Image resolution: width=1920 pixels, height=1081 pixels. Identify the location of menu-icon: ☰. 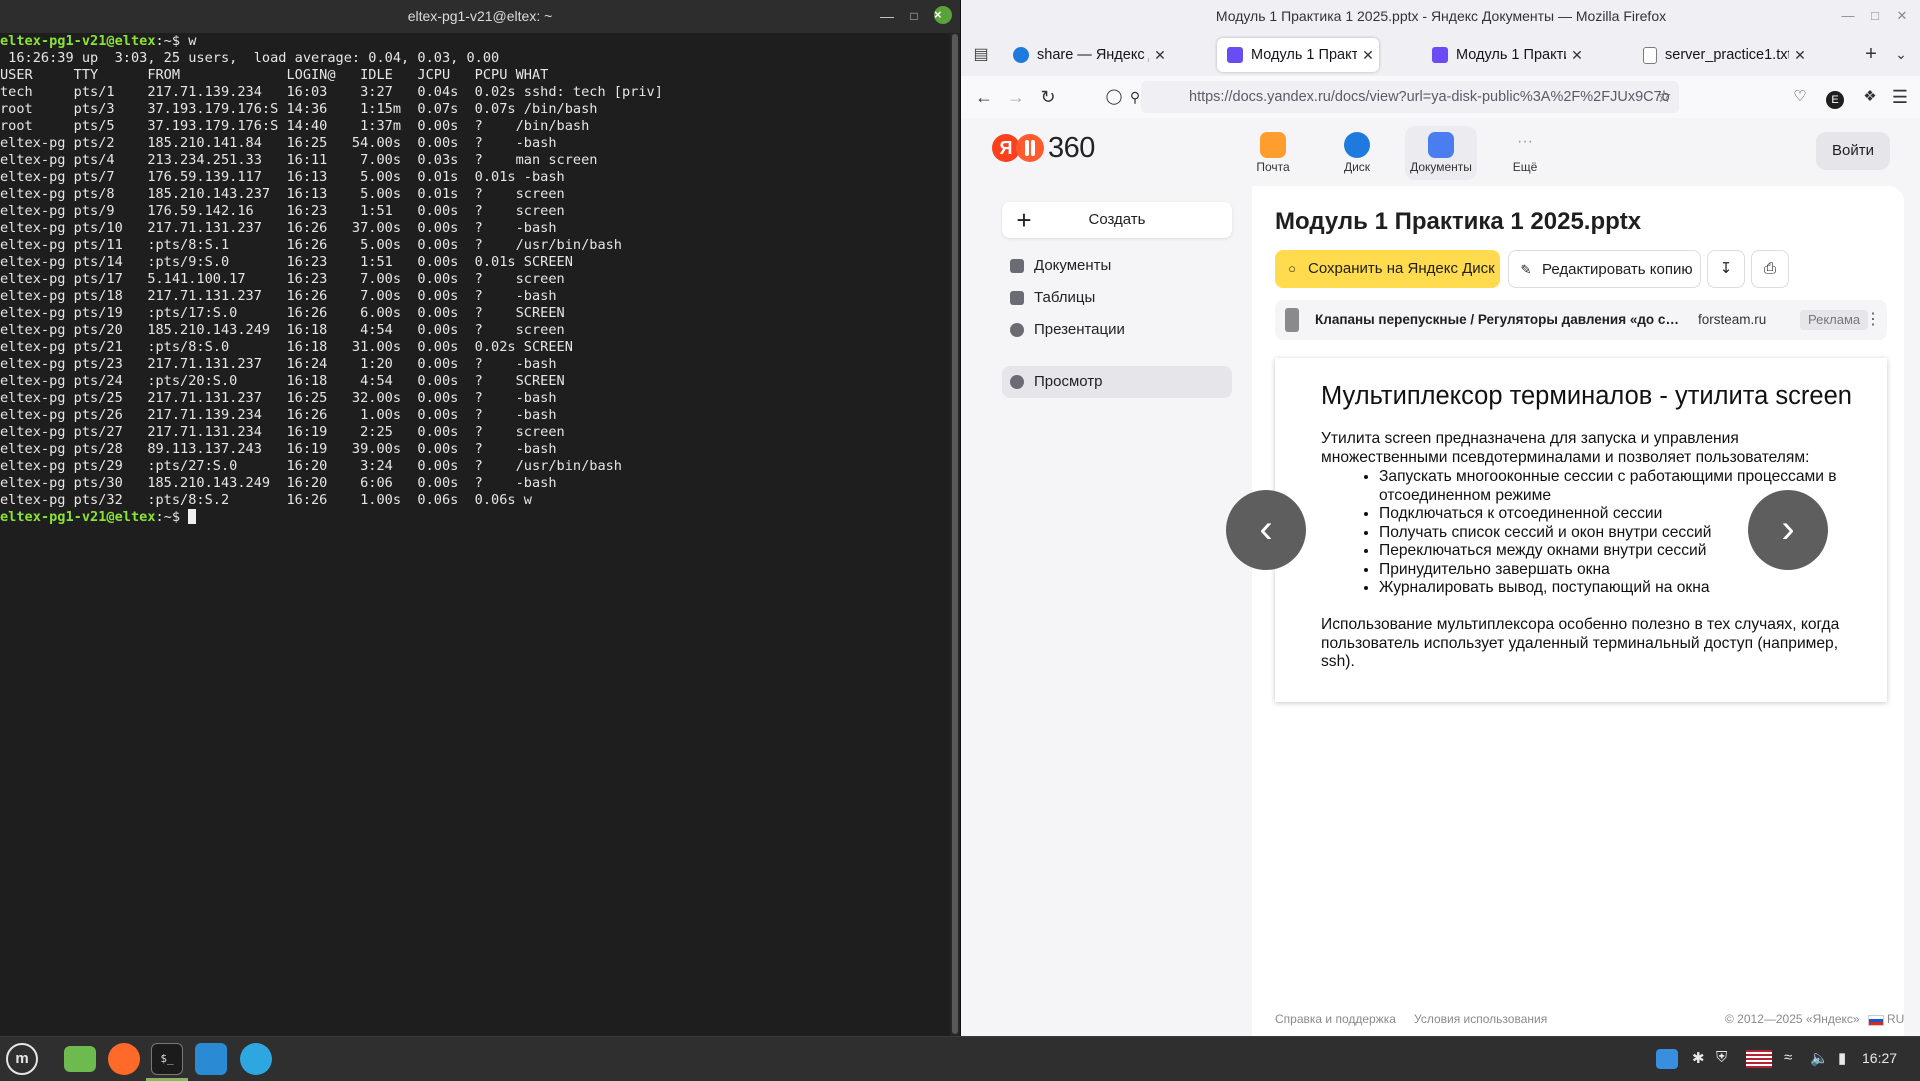
(1900, 97).